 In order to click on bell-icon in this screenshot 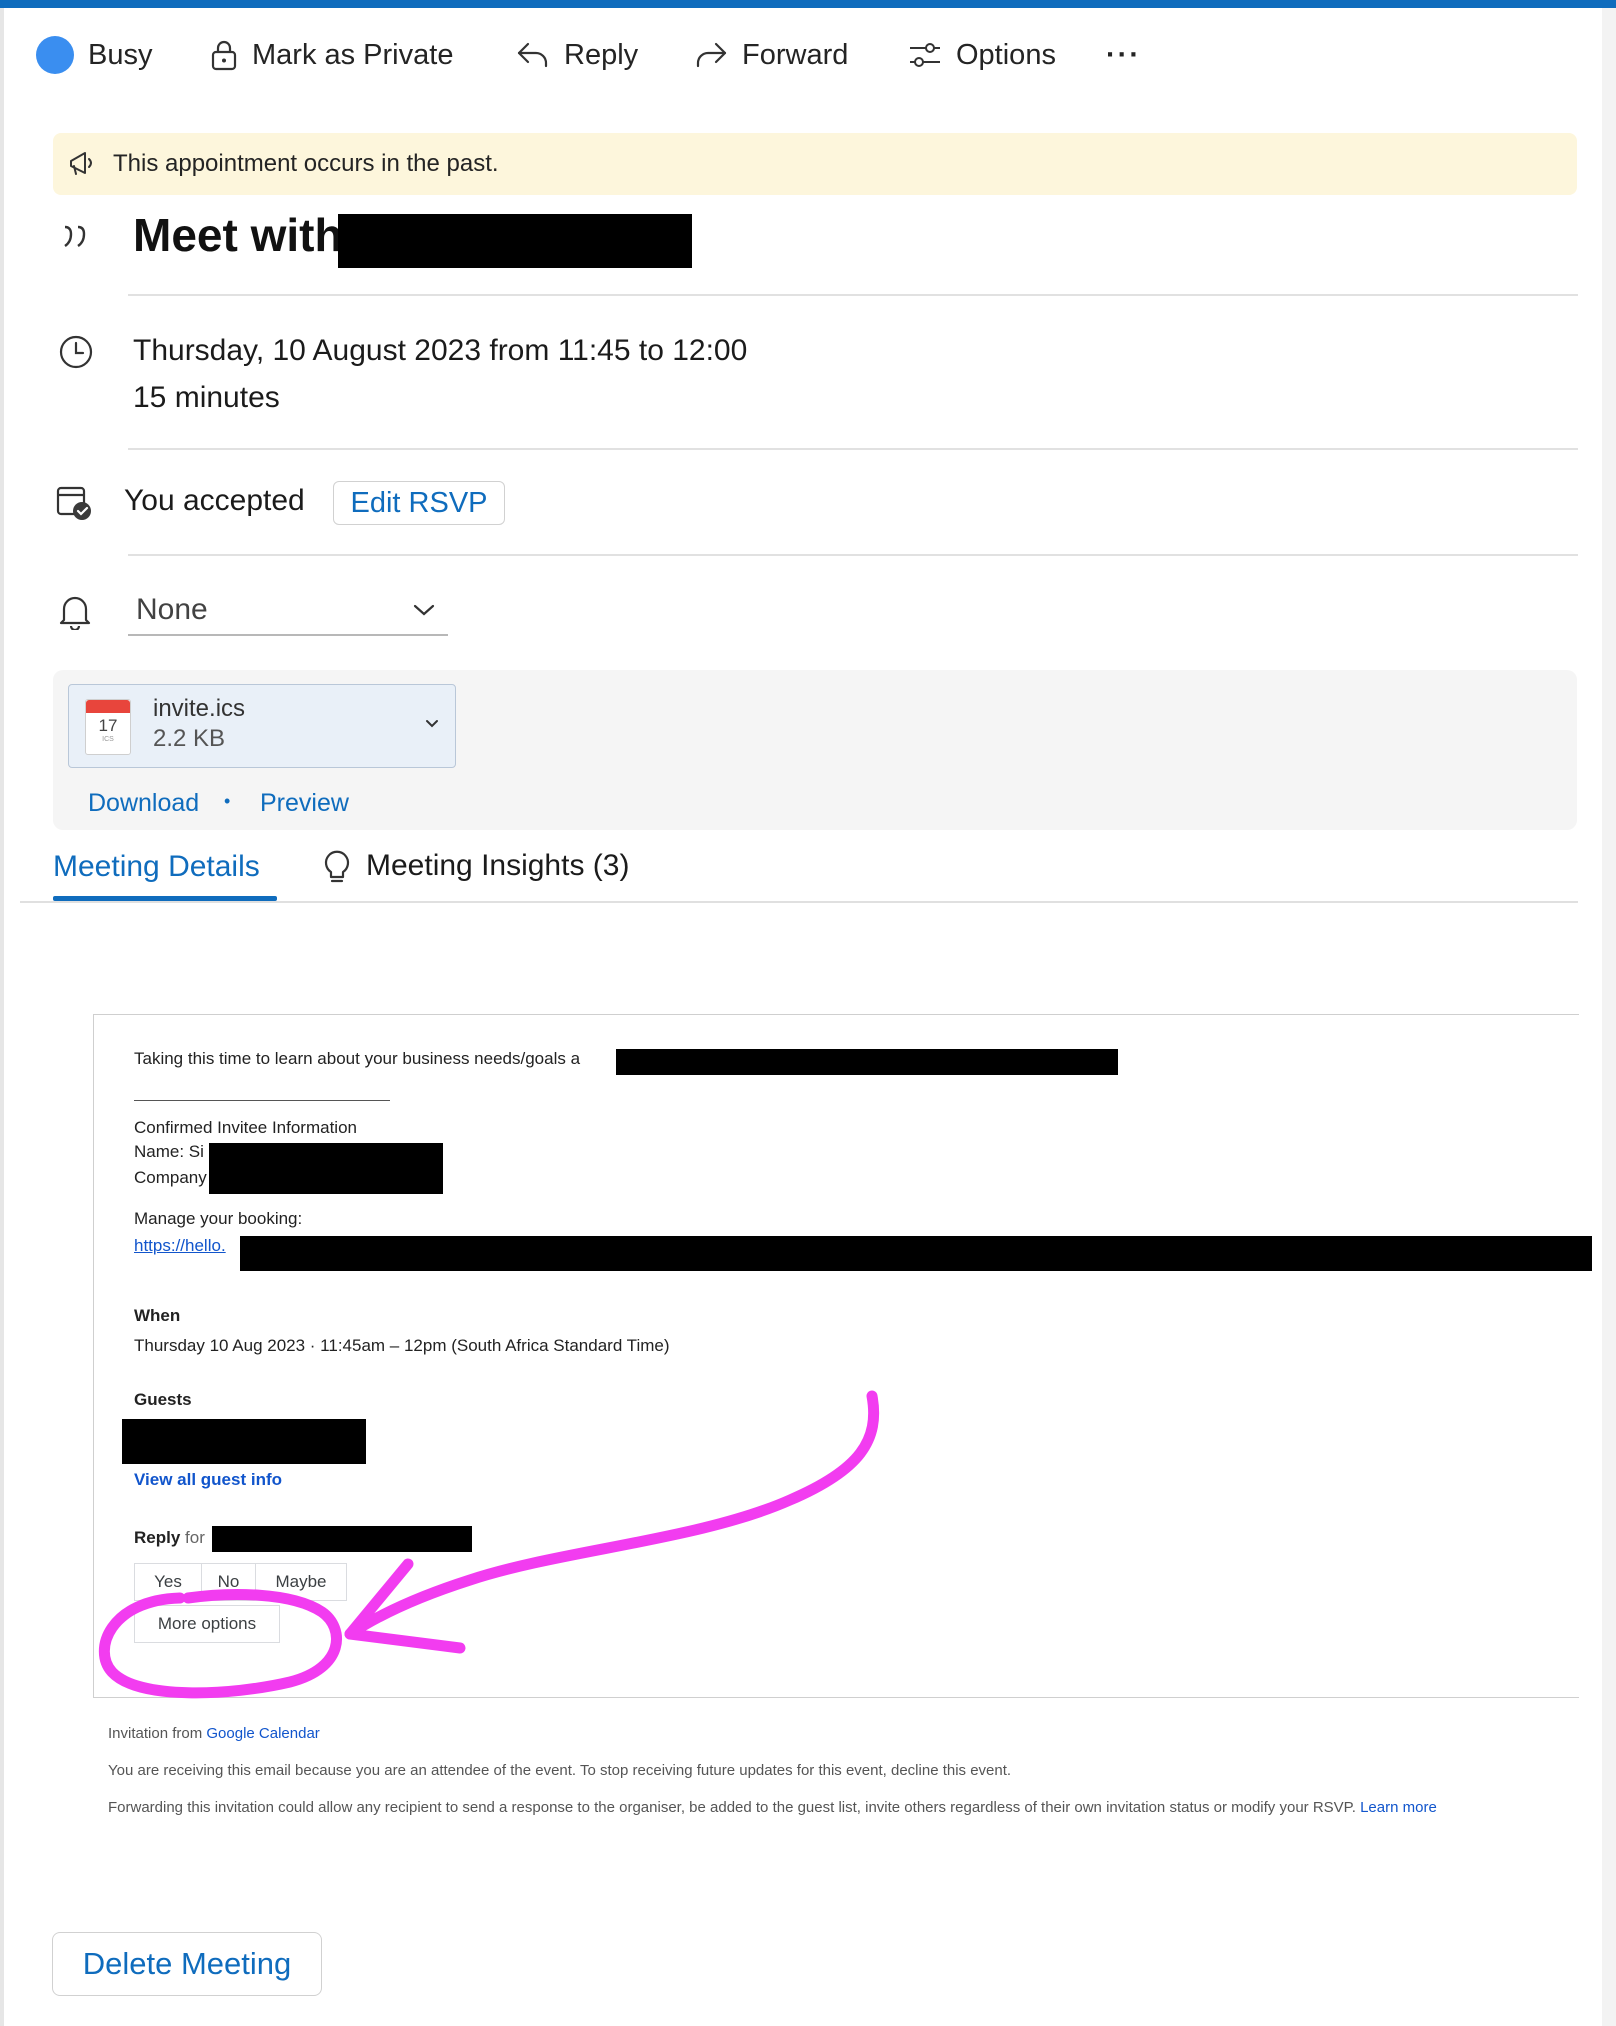, I will do `click(75, 613)`.